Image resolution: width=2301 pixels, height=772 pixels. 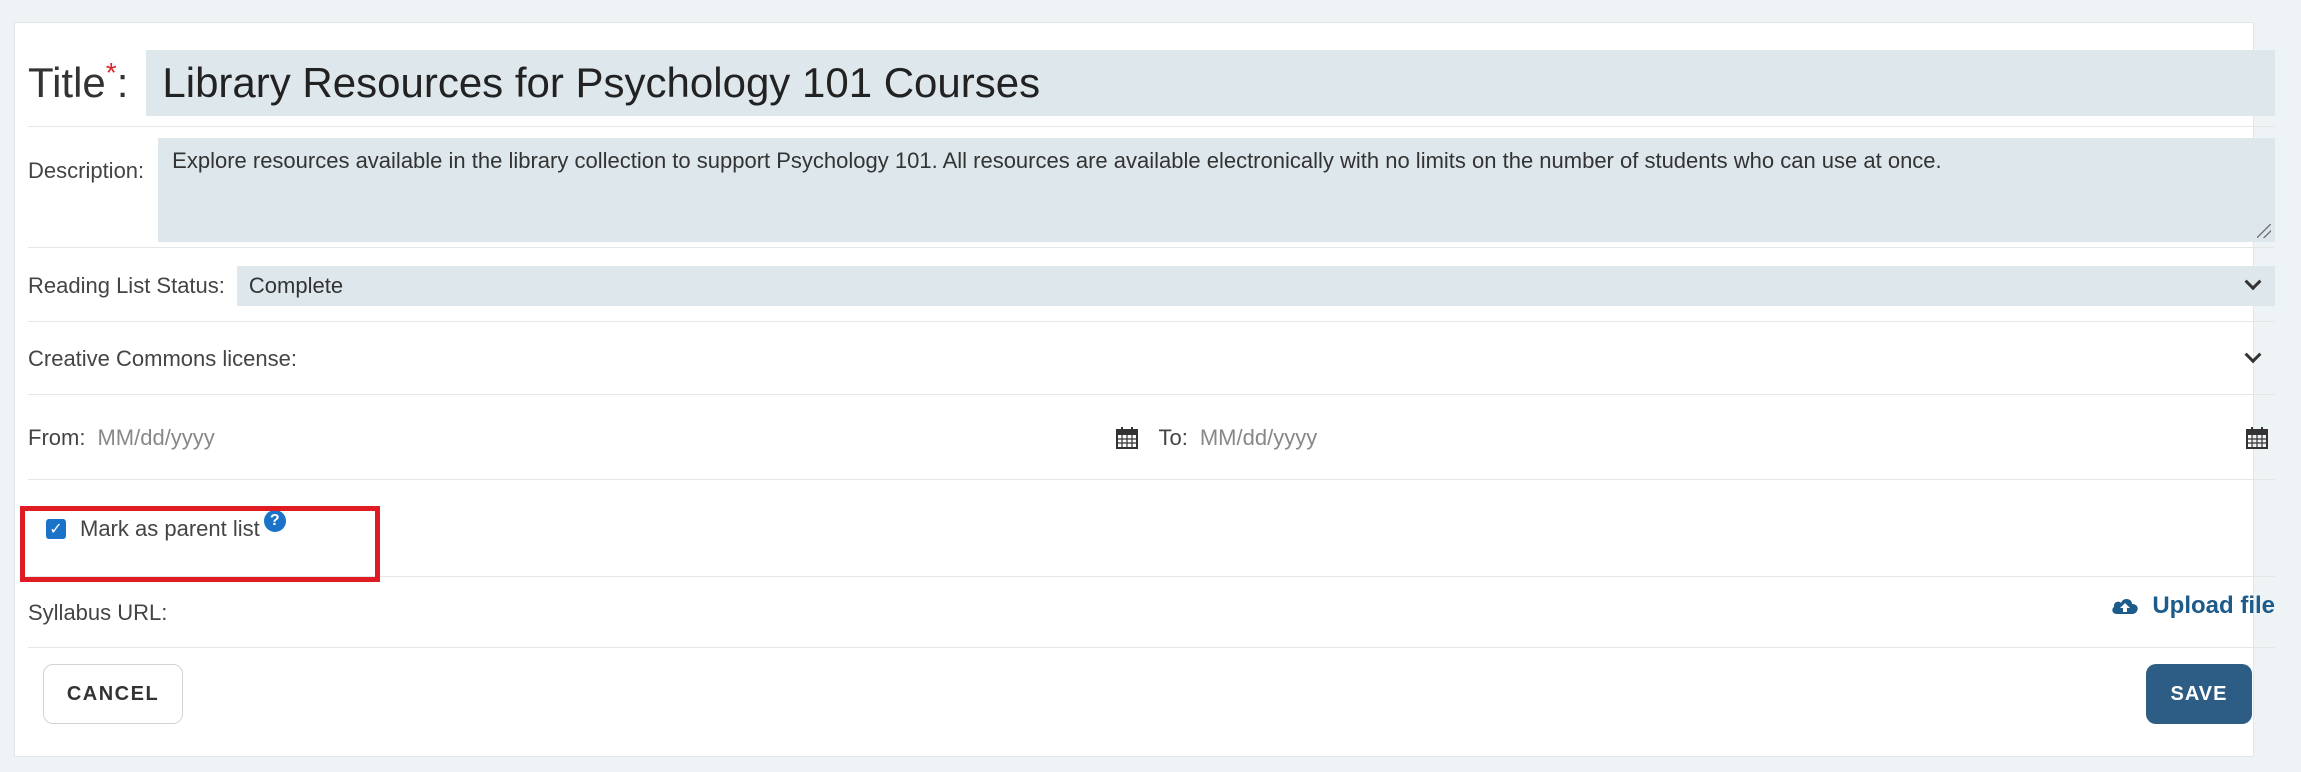 I want to click on syllabus-label: Syllabus URL:, so click(x=98, y=612).